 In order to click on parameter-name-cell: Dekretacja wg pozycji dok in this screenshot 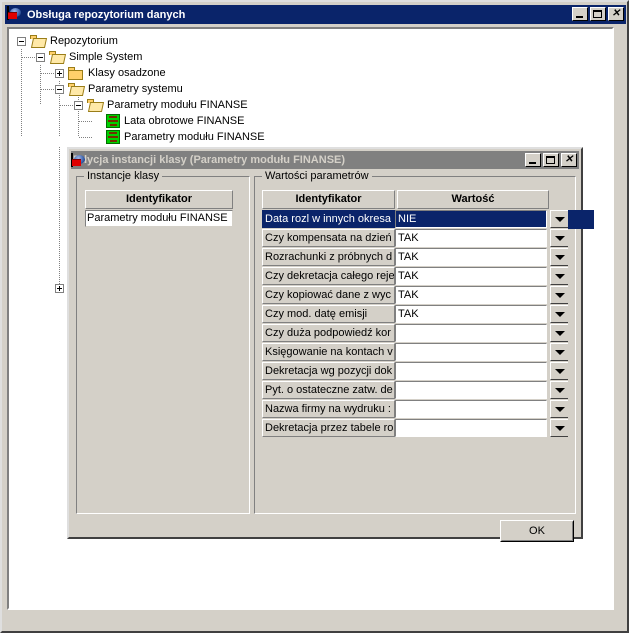, I will do `click(328, 371)`.